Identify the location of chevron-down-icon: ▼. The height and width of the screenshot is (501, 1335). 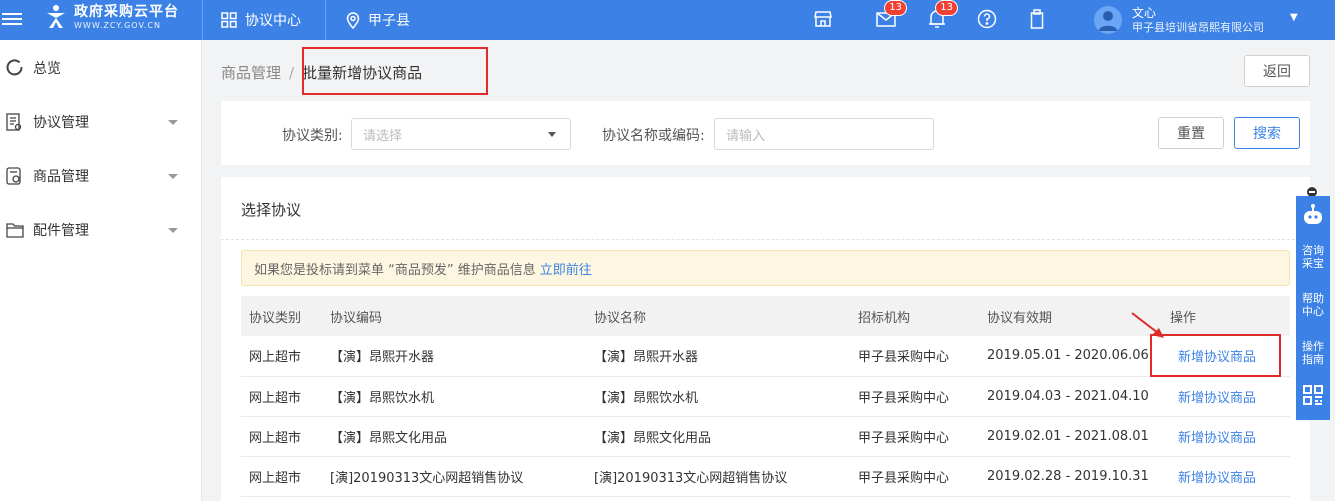
(1294, 17).